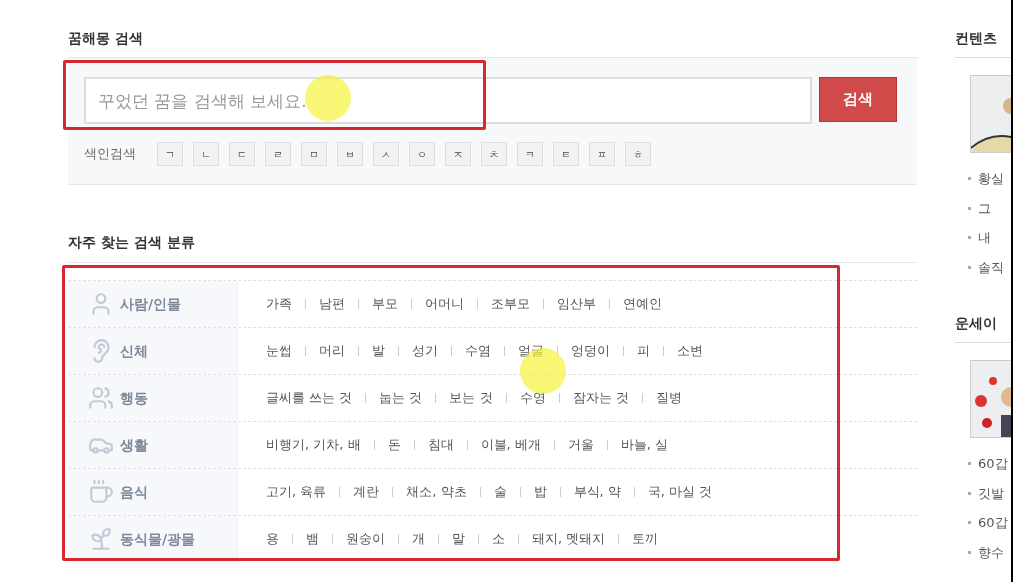  Describe the element at coordinates (279, 304) in the screenshot. I see `category-link: 가족` at that location.